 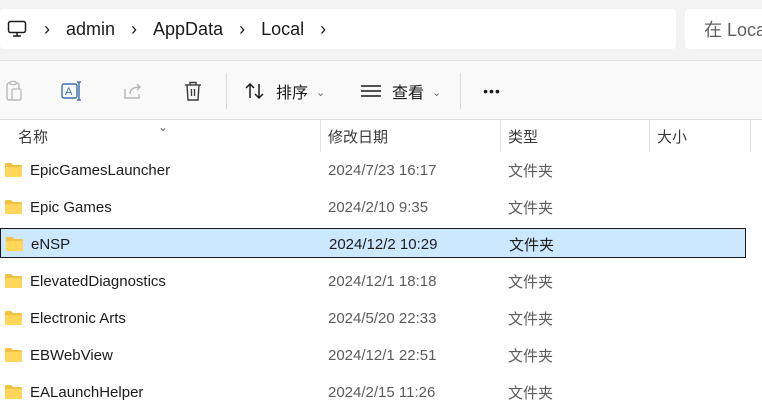 What do you see at coordinates (382, 170) in the screenshot?
I see `file-date: 2024/7/23 16:17` at bounding box center [382, 170].